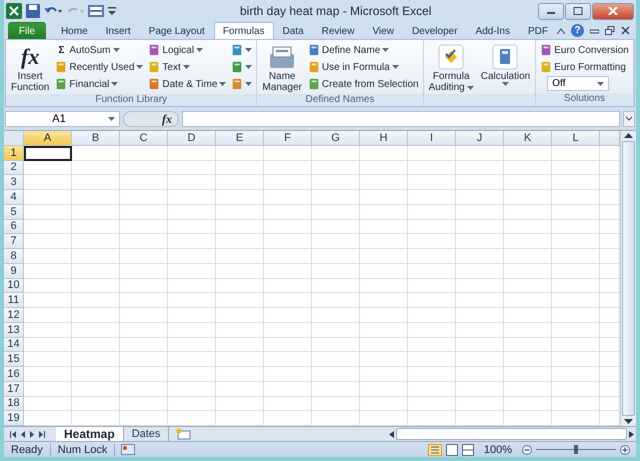  What do you see at coordinates (363, 50) in the screenshot?
I see `ribbon-button: Define Name` at bounding box center [363, 50].